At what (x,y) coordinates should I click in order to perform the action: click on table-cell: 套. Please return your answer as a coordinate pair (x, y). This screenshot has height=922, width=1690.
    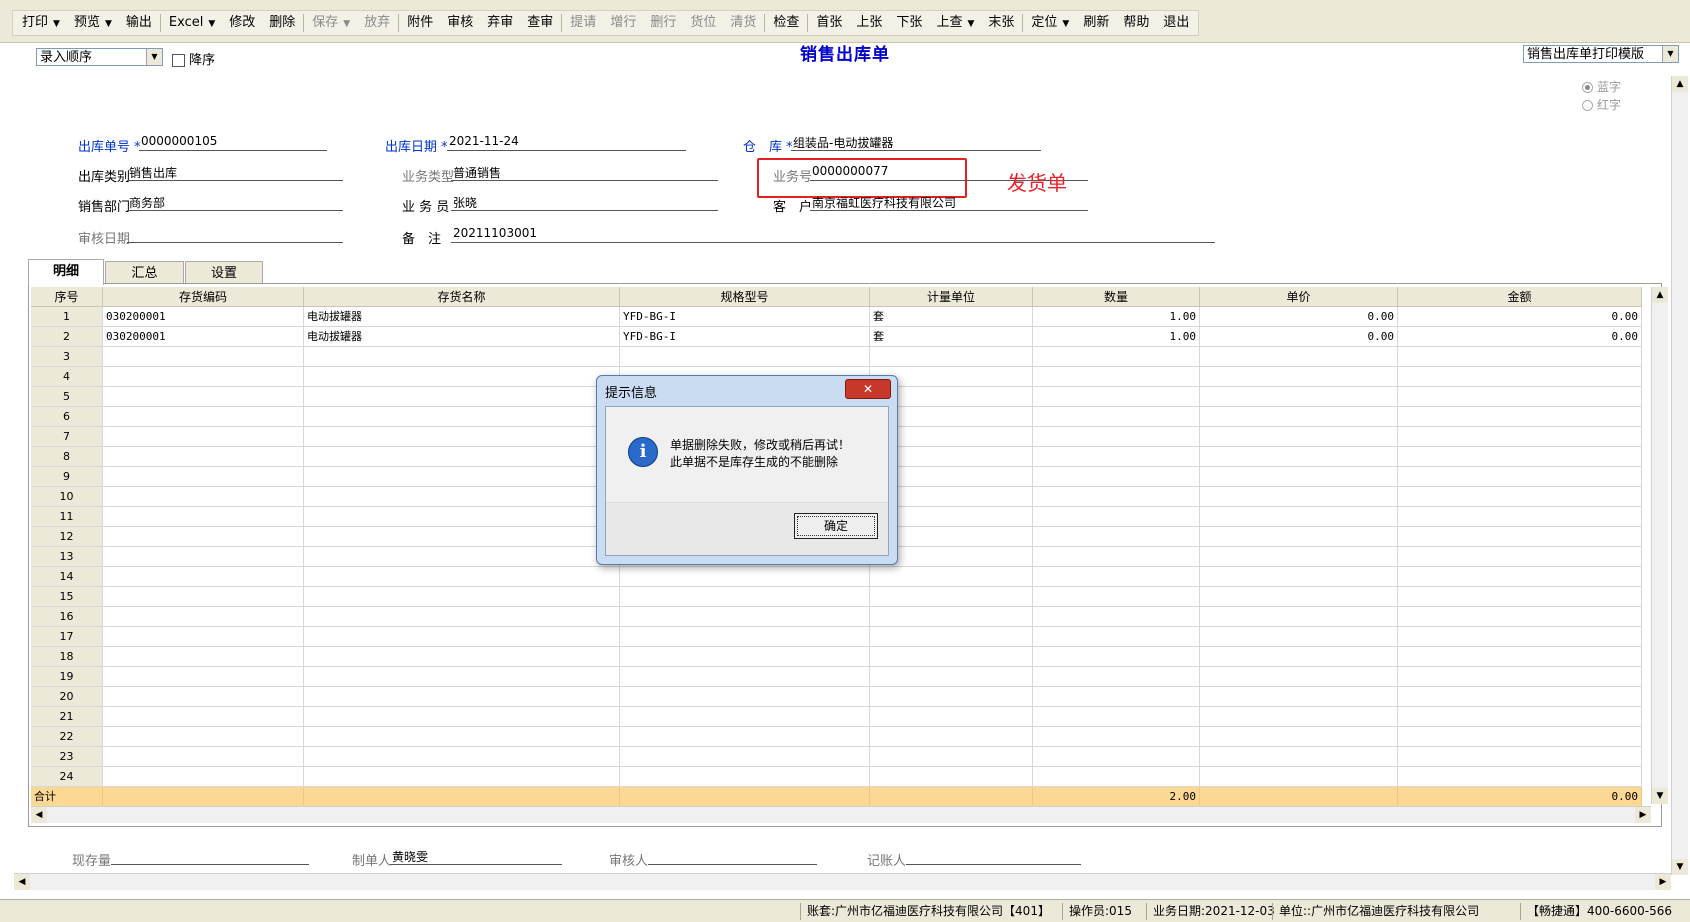
    Looking at the image, I should click on (951, 337).